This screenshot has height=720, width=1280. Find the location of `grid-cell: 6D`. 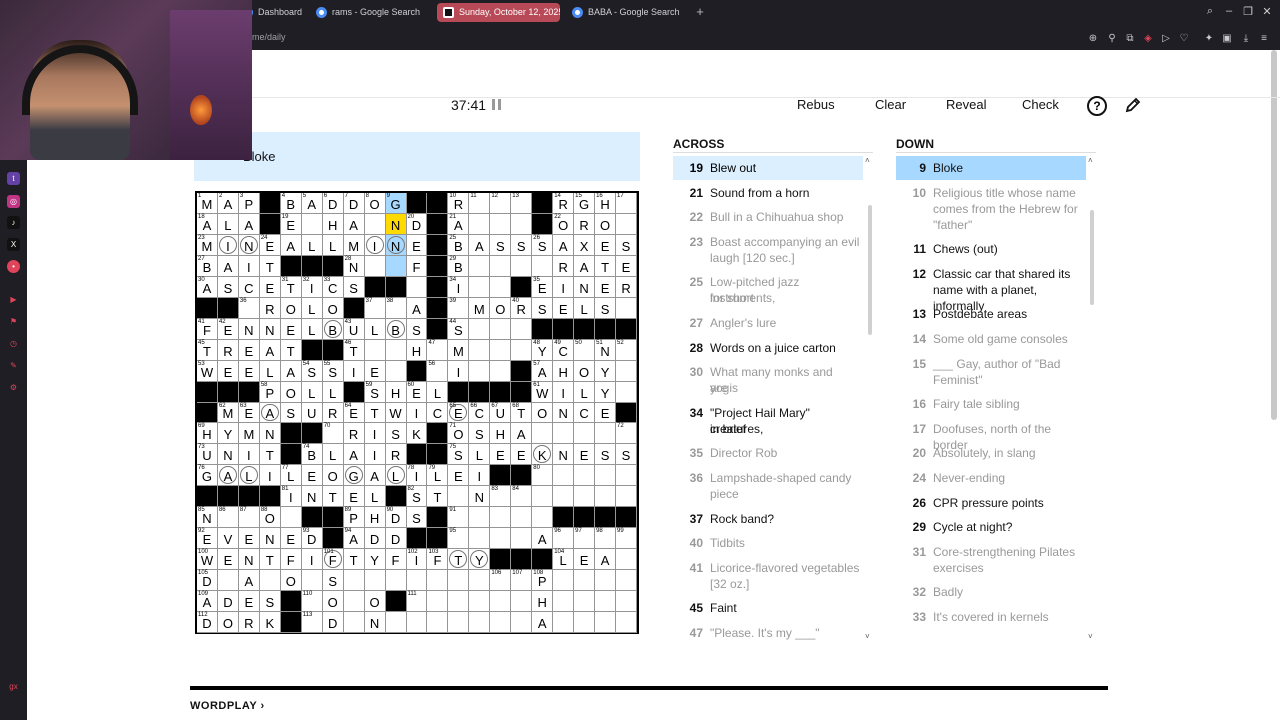

grid-cell: 6D is located at coordinates (333, 203).